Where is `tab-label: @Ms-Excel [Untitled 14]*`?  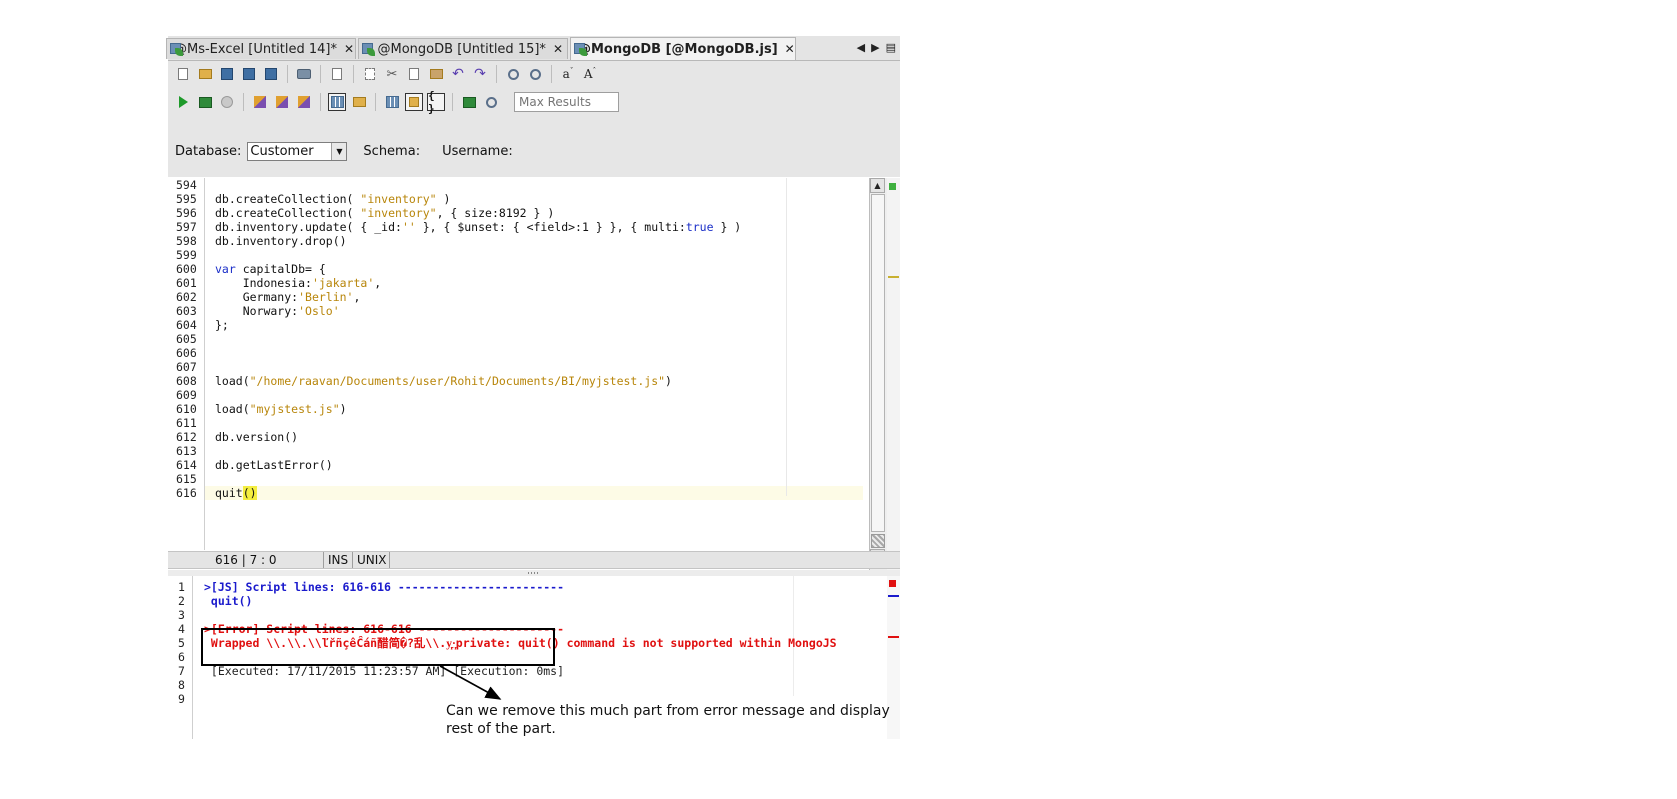
tab-label: @Ms-Excel [Untitled 14]* is located at coordinates (255, 49).